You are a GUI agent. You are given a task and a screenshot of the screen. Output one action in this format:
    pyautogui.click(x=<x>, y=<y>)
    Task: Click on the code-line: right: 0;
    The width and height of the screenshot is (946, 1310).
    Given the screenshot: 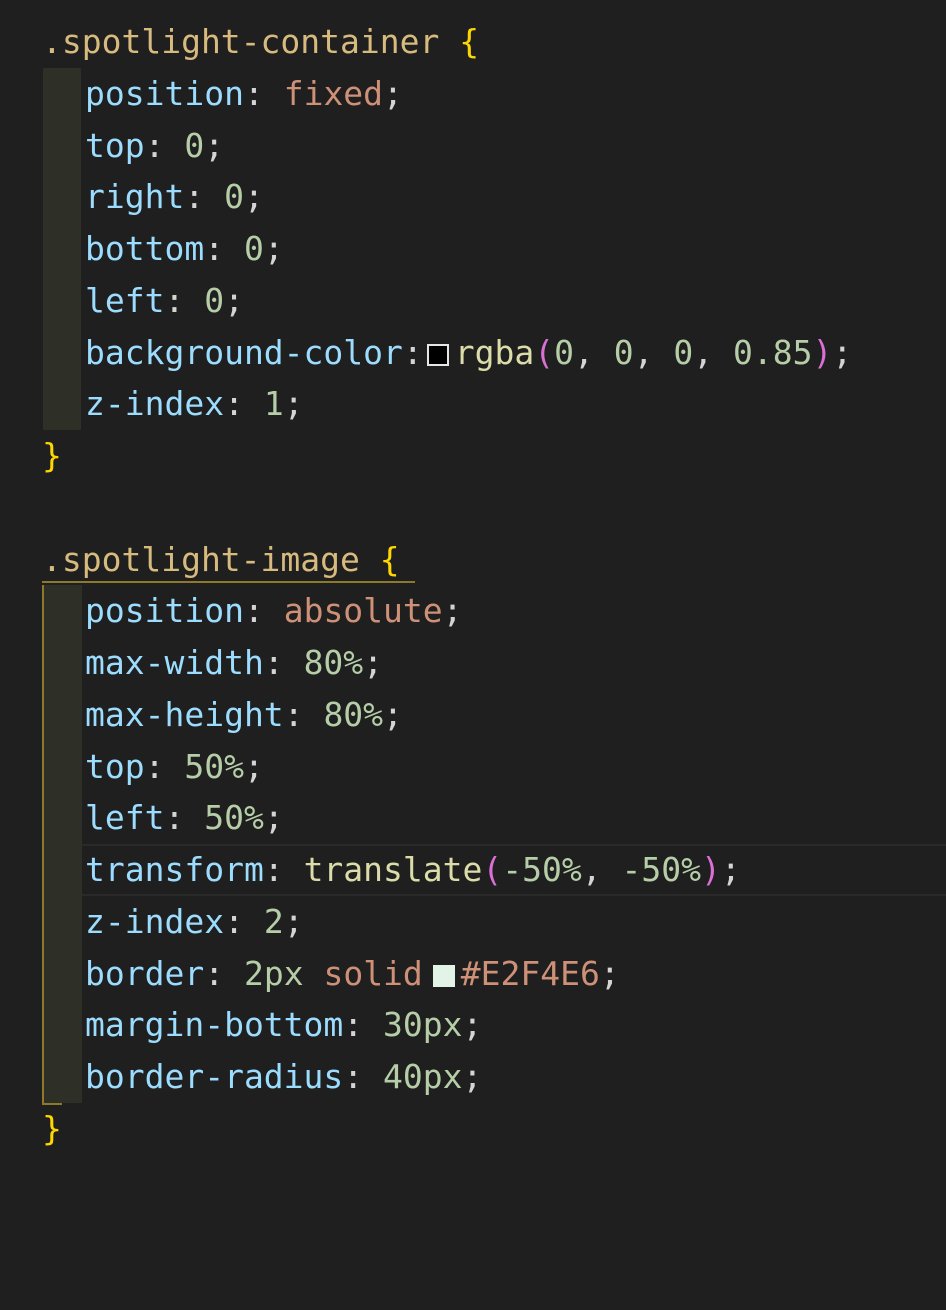 What is the action you would take?
    pyautogui.click(x=473, y=197)
    